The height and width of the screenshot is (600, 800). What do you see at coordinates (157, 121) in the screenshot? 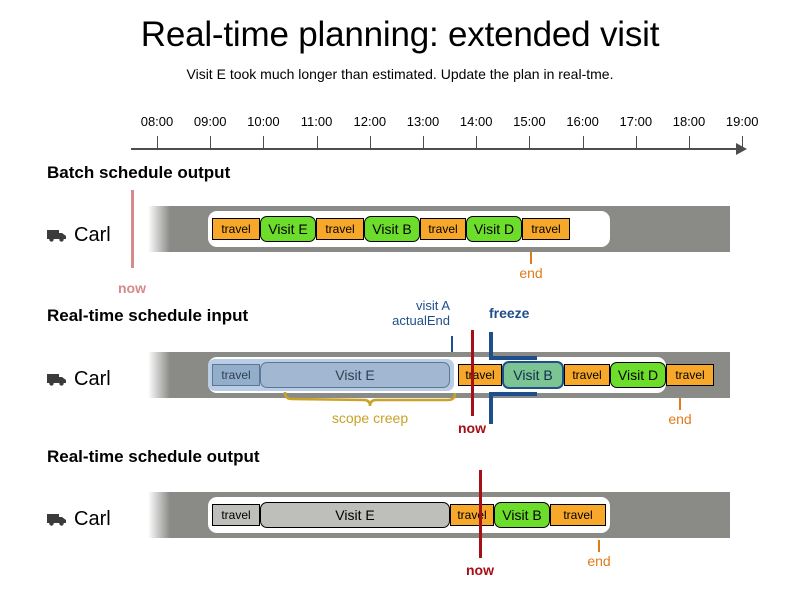
I see `axis-tick-label: 08:00` at bounding box center [157, 121].